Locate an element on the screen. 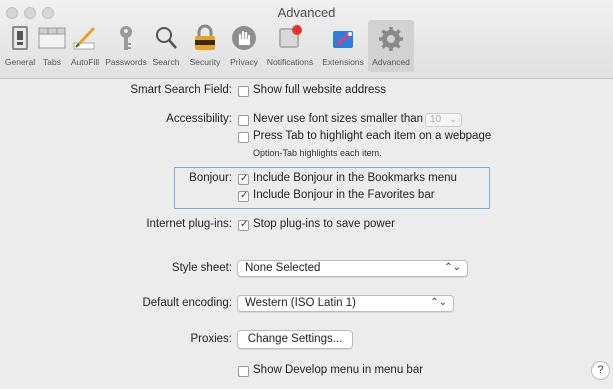  encoding-value: Western (ISO Latin 1) is located at coordinates (300, 303).